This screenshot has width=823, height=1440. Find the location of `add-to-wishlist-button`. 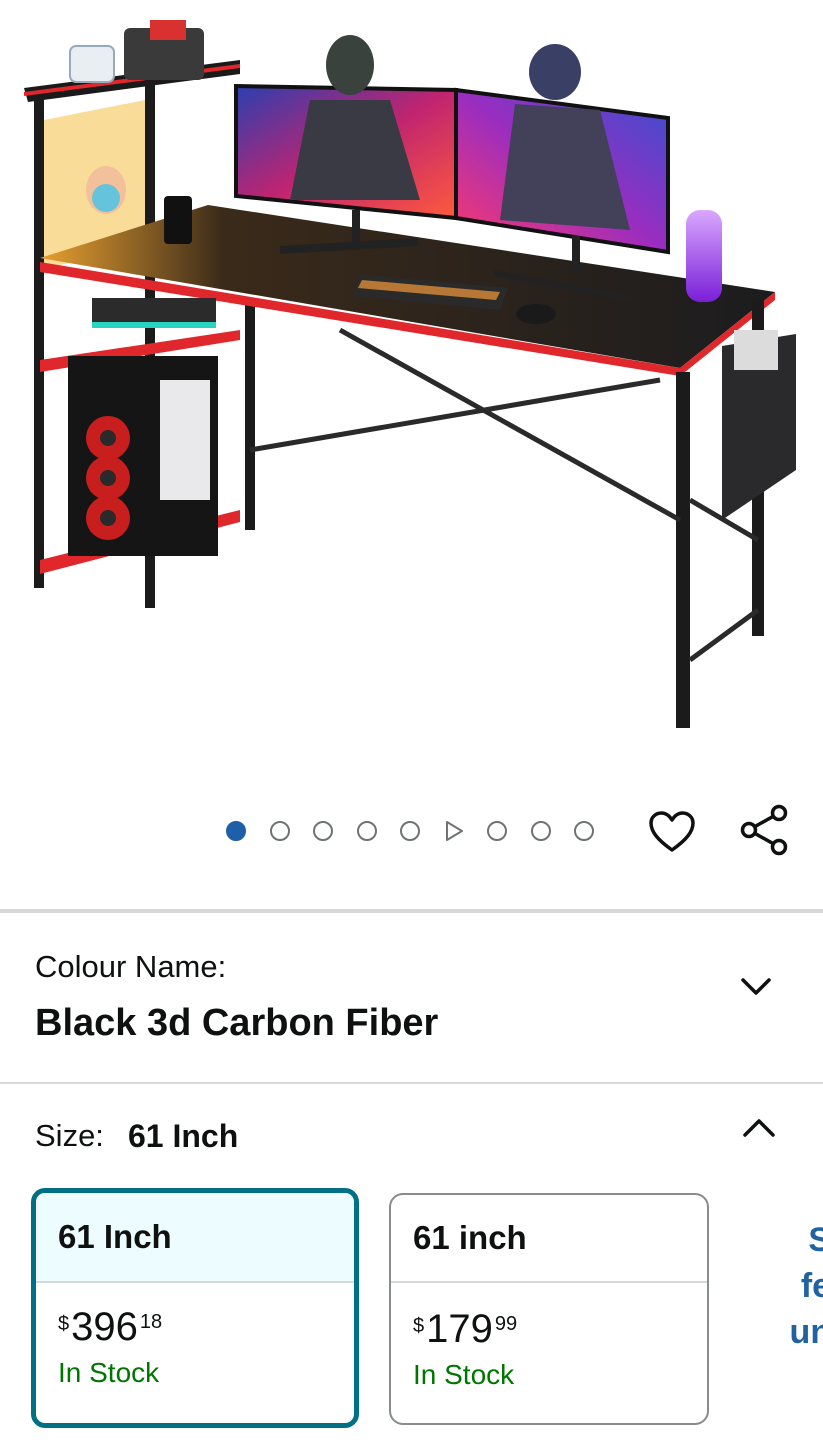

add-to-wishlist-button is located at coordinates (672, 832).